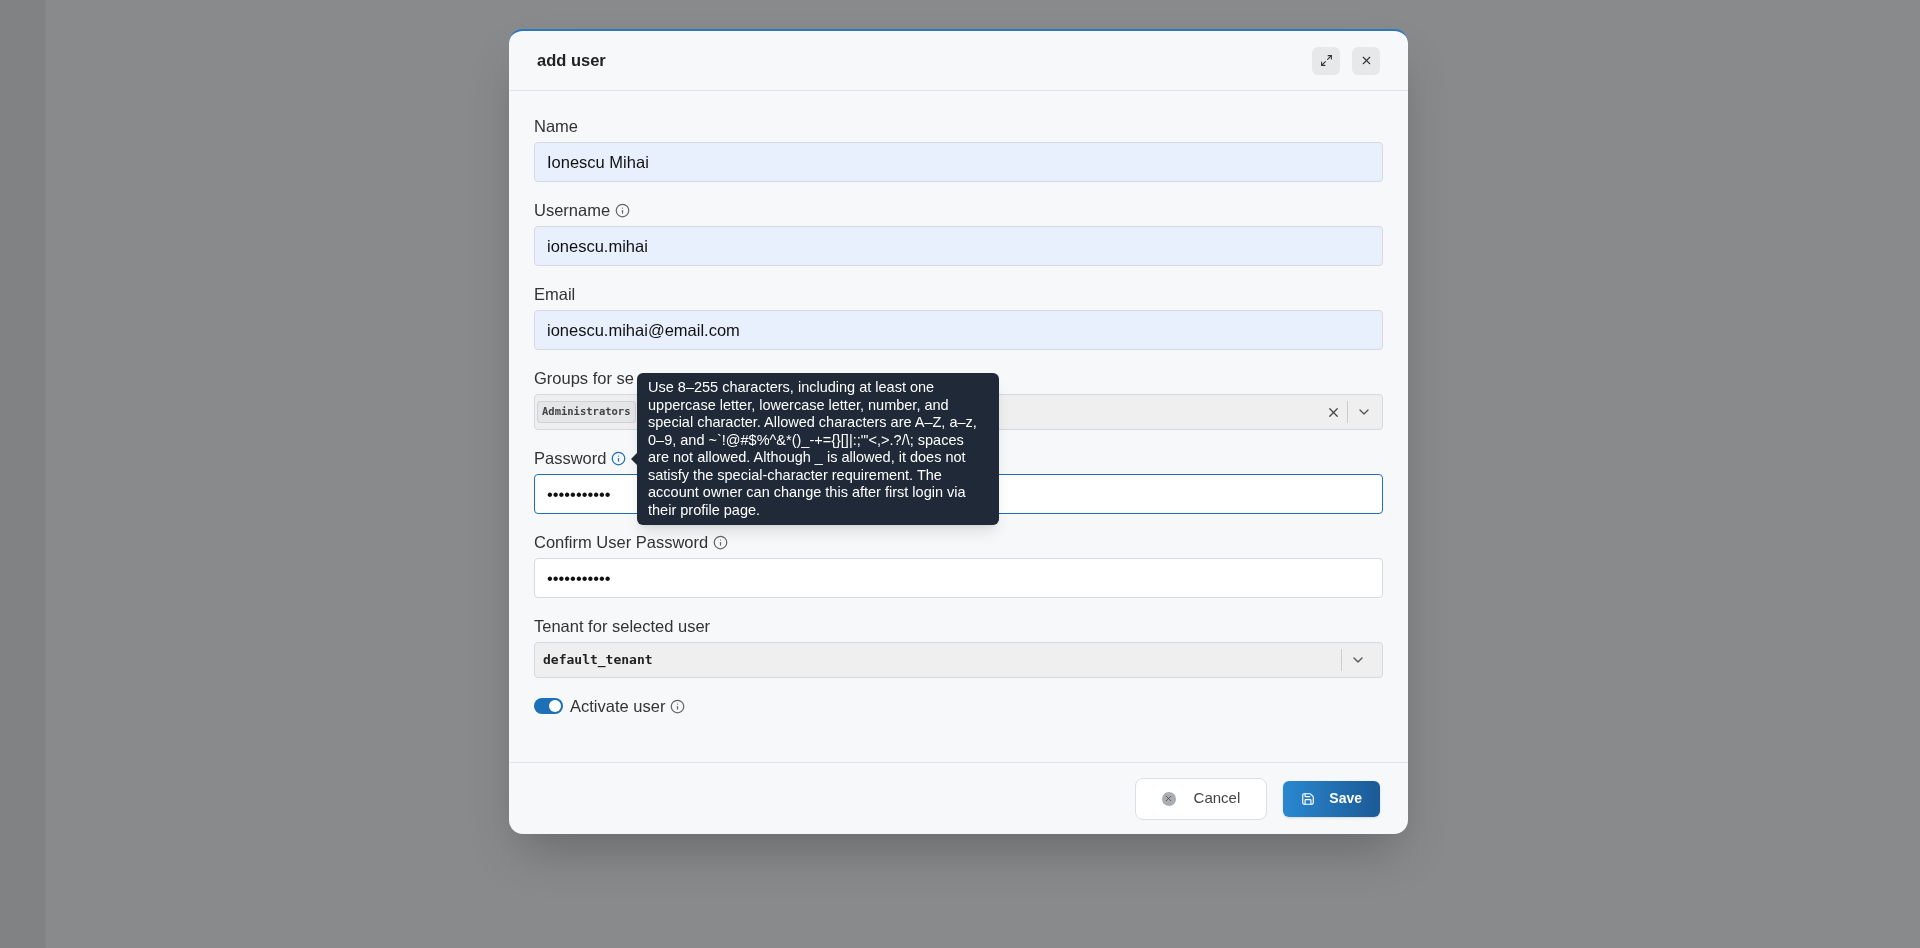  Describe the element at coordinates (622, 626) in the screenshot. I see `field-label: Tenant for selected user` at that location.